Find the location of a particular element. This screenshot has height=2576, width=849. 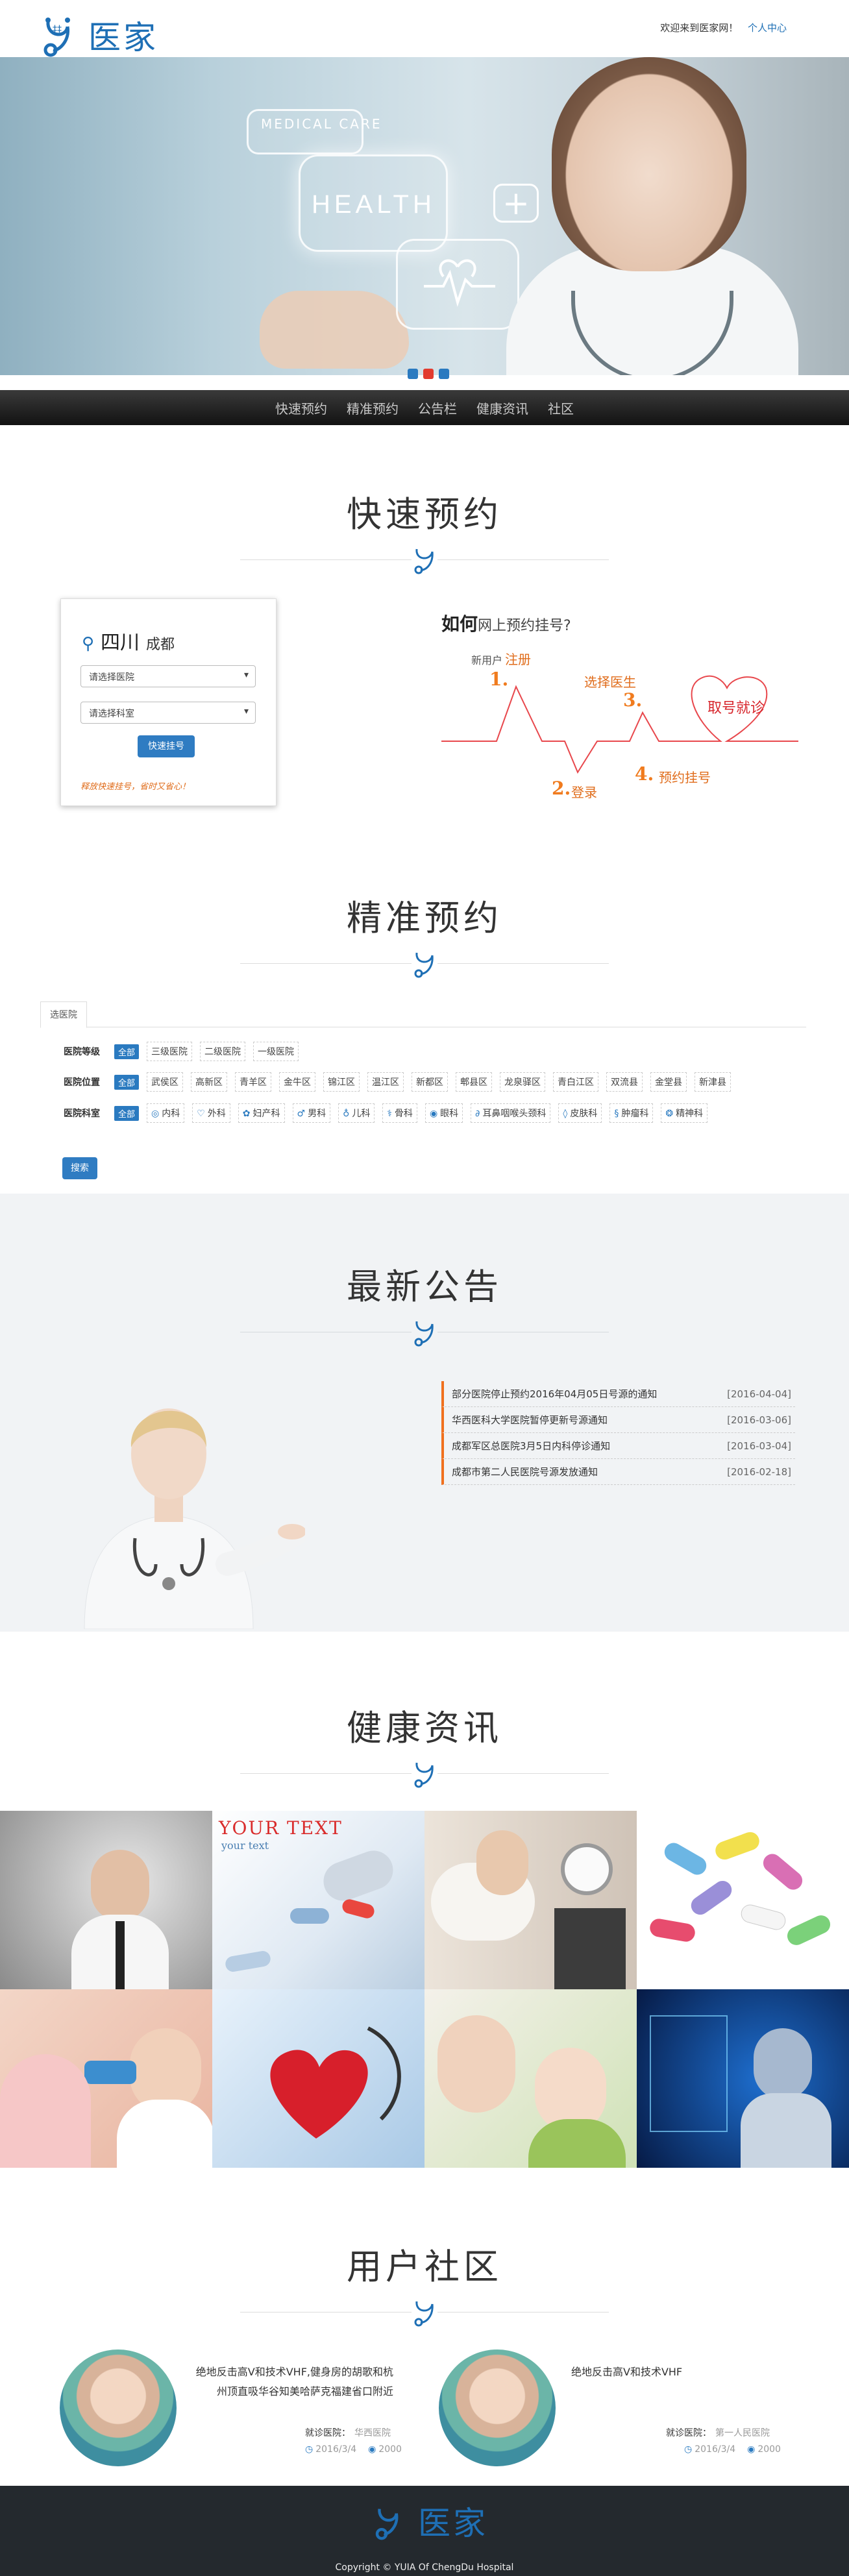

filter-label: 医院科室 is located at coordinates (82, 1114).